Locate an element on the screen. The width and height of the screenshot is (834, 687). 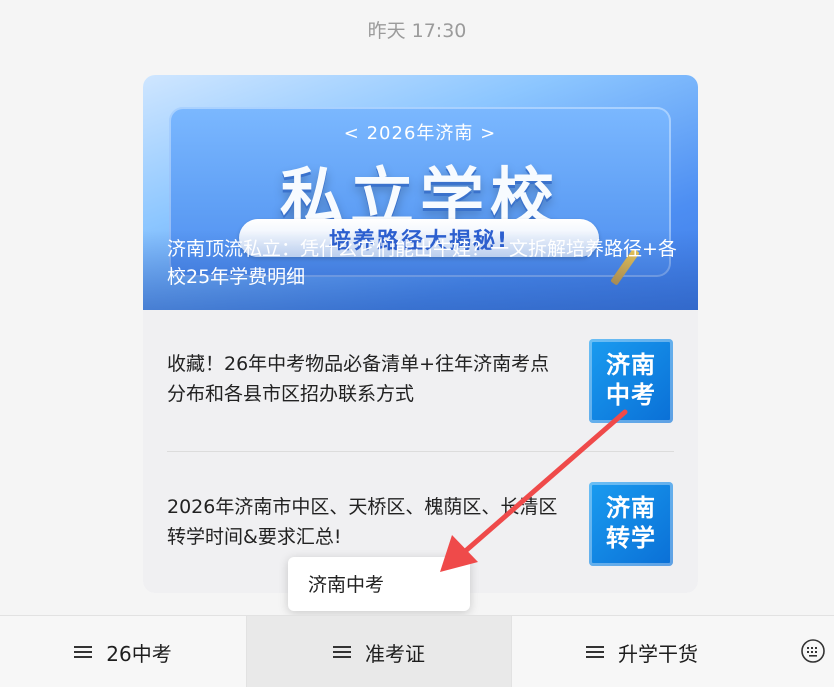
menu-item-label: 26中考 is located at coordinates (139, 653).